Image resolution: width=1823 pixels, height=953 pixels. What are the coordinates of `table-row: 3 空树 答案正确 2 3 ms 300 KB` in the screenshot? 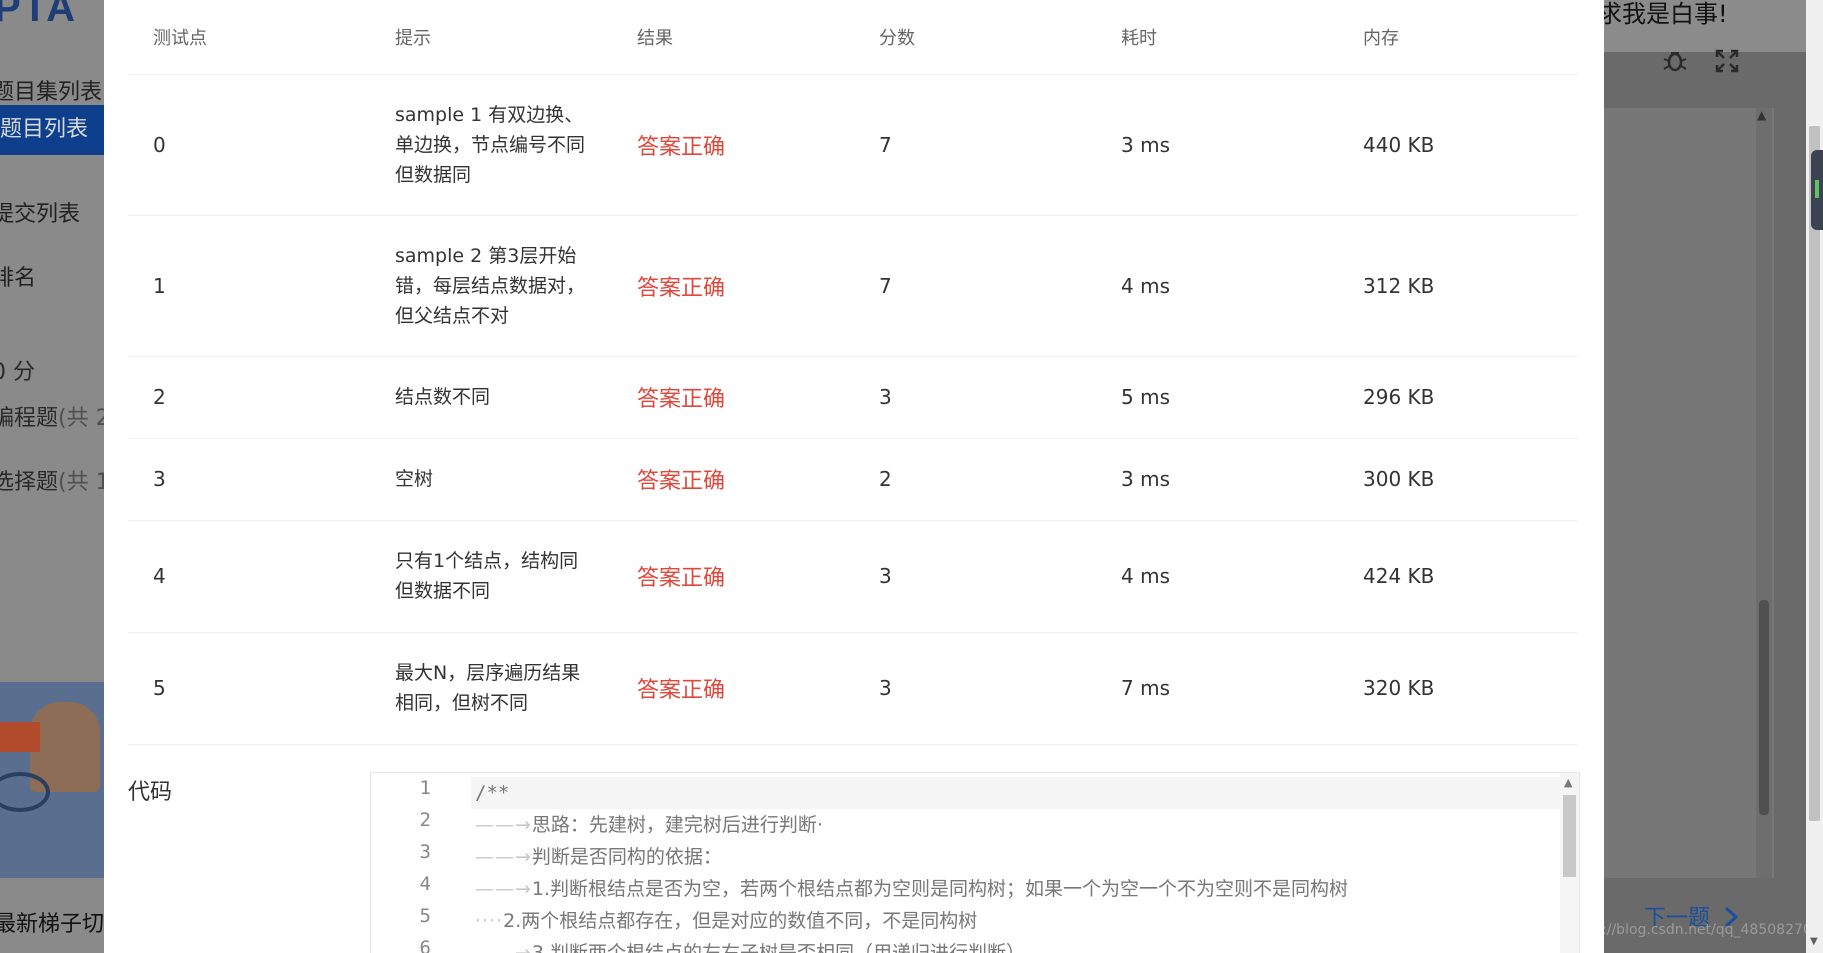 It's located at (853, 479).